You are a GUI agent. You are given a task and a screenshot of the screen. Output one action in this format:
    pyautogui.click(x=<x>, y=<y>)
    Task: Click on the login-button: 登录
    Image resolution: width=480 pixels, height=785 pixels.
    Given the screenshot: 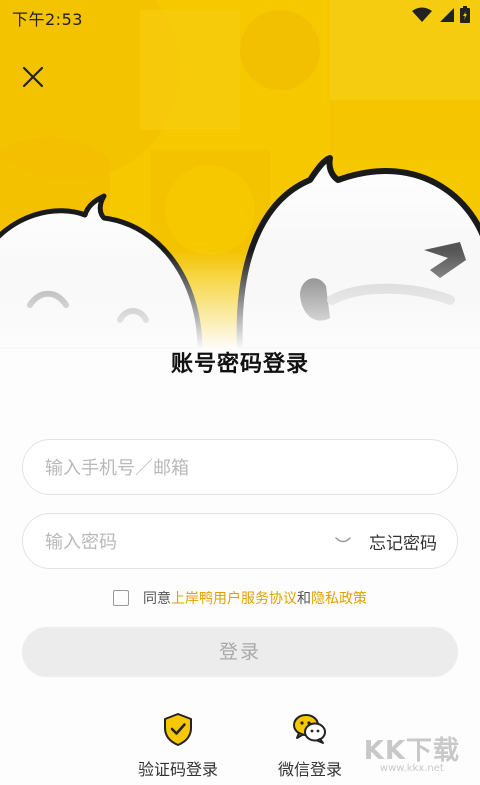 What is the action you would take?
    pyautogui.click(x=240, y=652)
    